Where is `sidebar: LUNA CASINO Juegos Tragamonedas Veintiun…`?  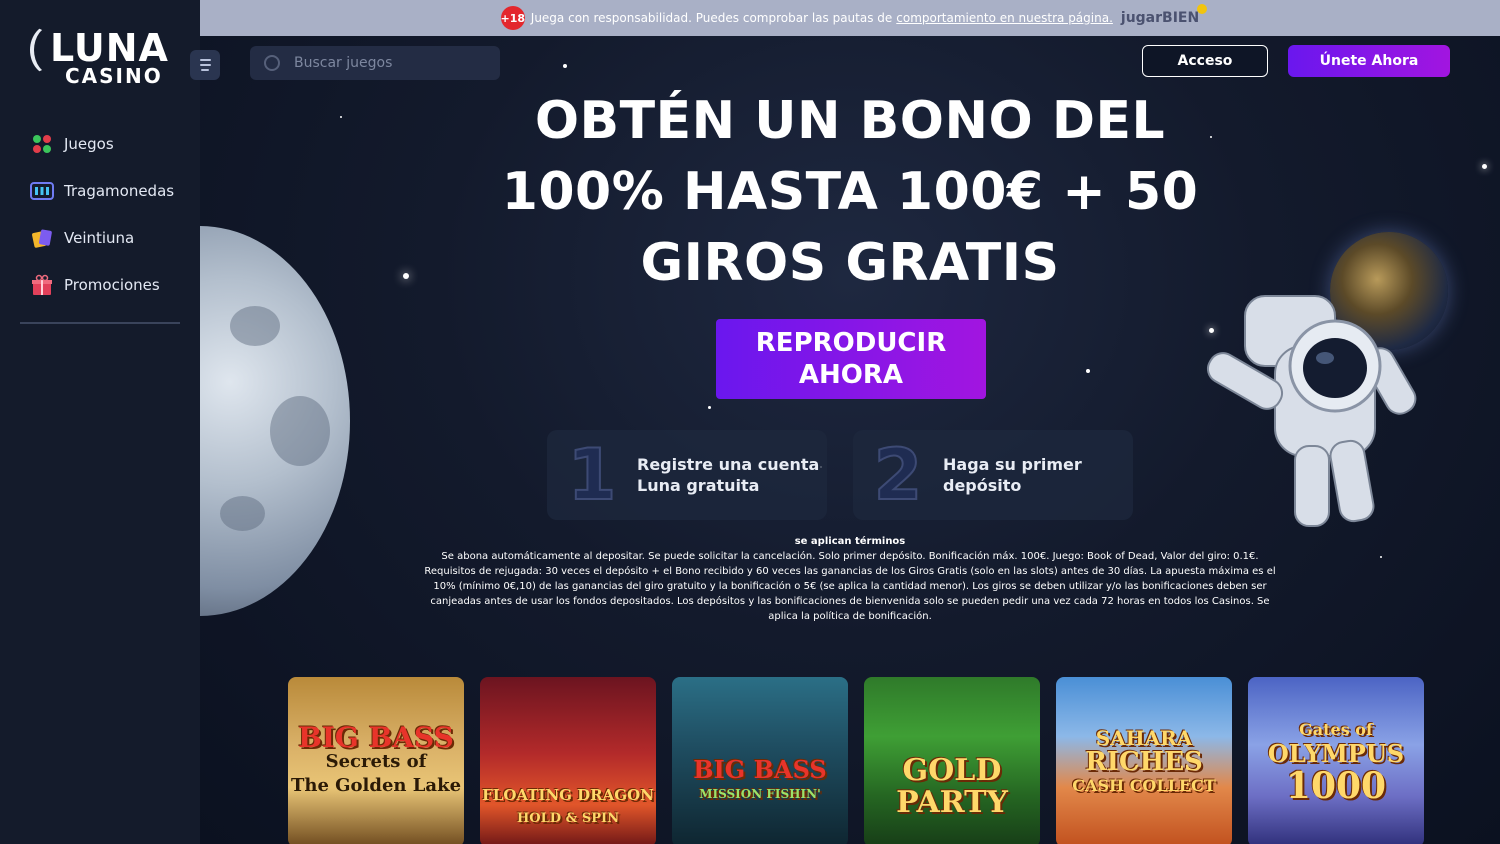 sidebar: LUNA CASINO Juegos Tragamonedas Veintiun… is located at coordinates (100, 422).